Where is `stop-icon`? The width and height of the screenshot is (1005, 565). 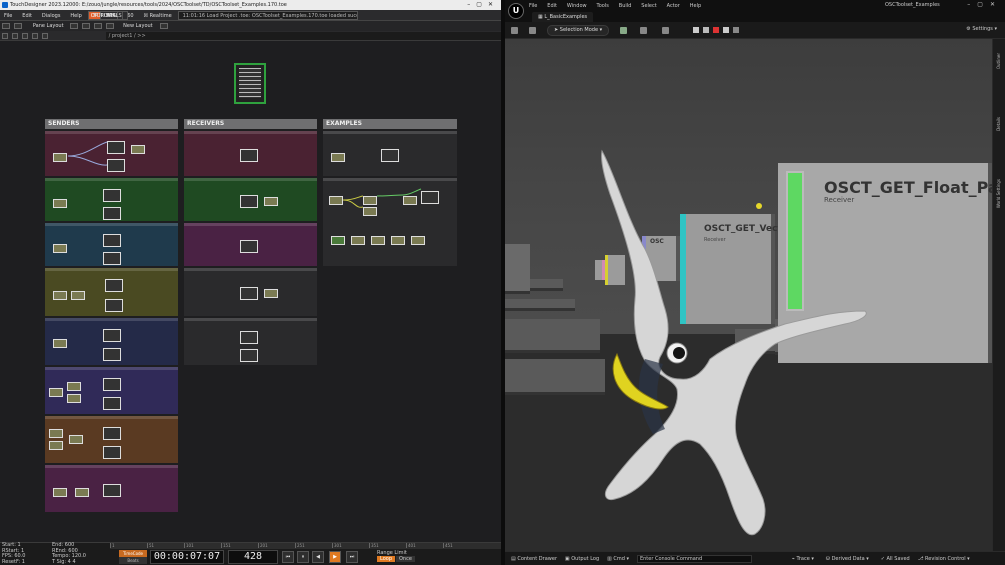
stop-icon is located at coordinates (716, 29).